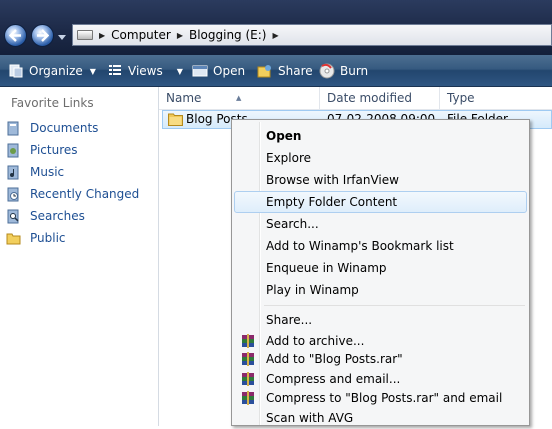 This screenshot has height=429, width=552. I want to click on column-header: Name ▲ Date modified Type, so click(355, 98).